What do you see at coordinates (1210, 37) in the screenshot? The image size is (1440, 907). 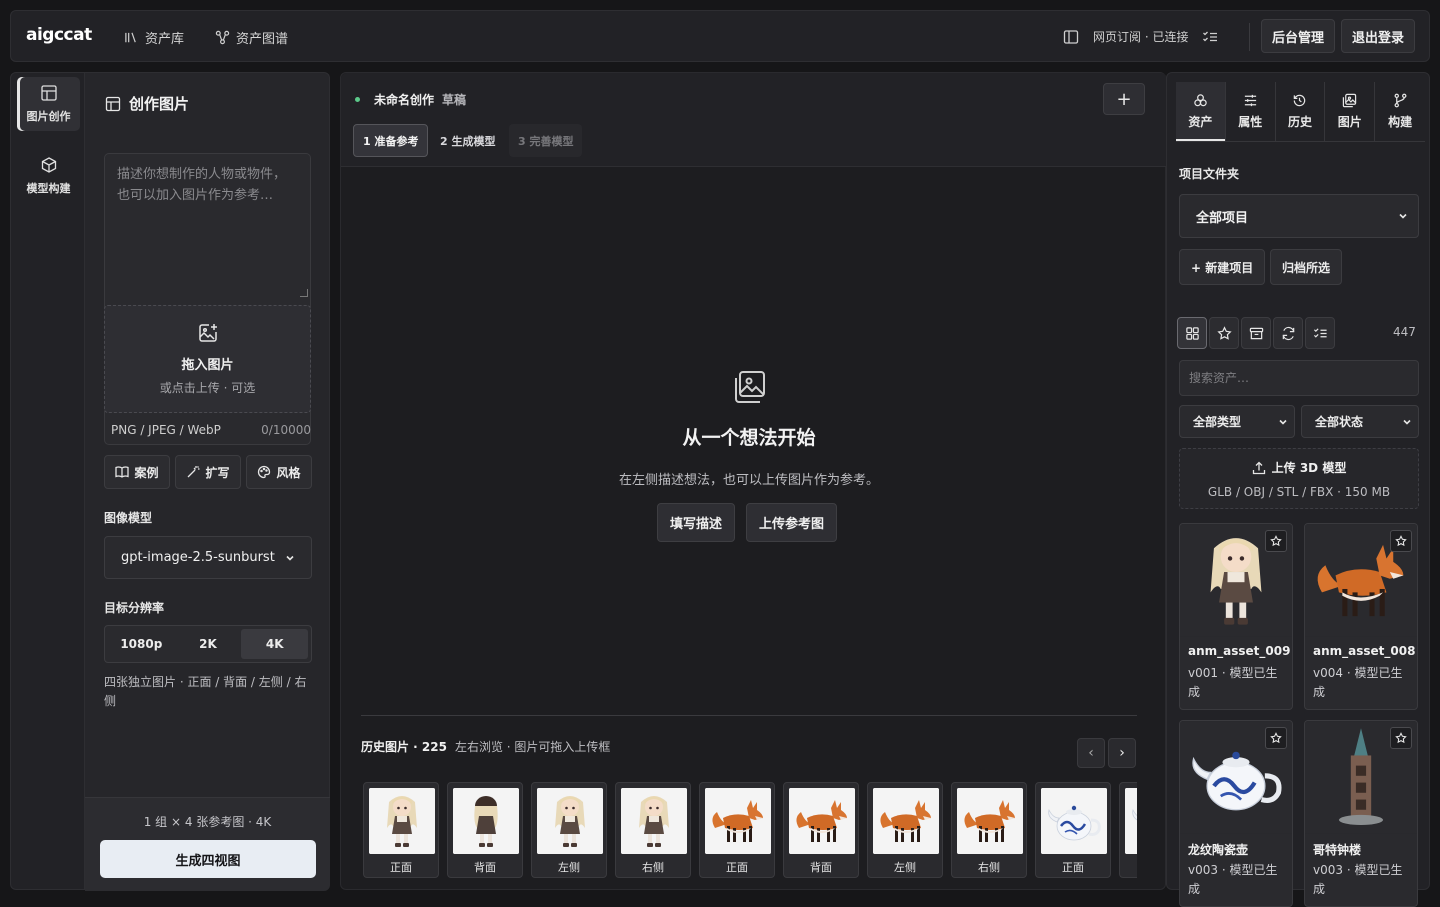 I see `checklist-icon` at bounding box center [1210, 37].